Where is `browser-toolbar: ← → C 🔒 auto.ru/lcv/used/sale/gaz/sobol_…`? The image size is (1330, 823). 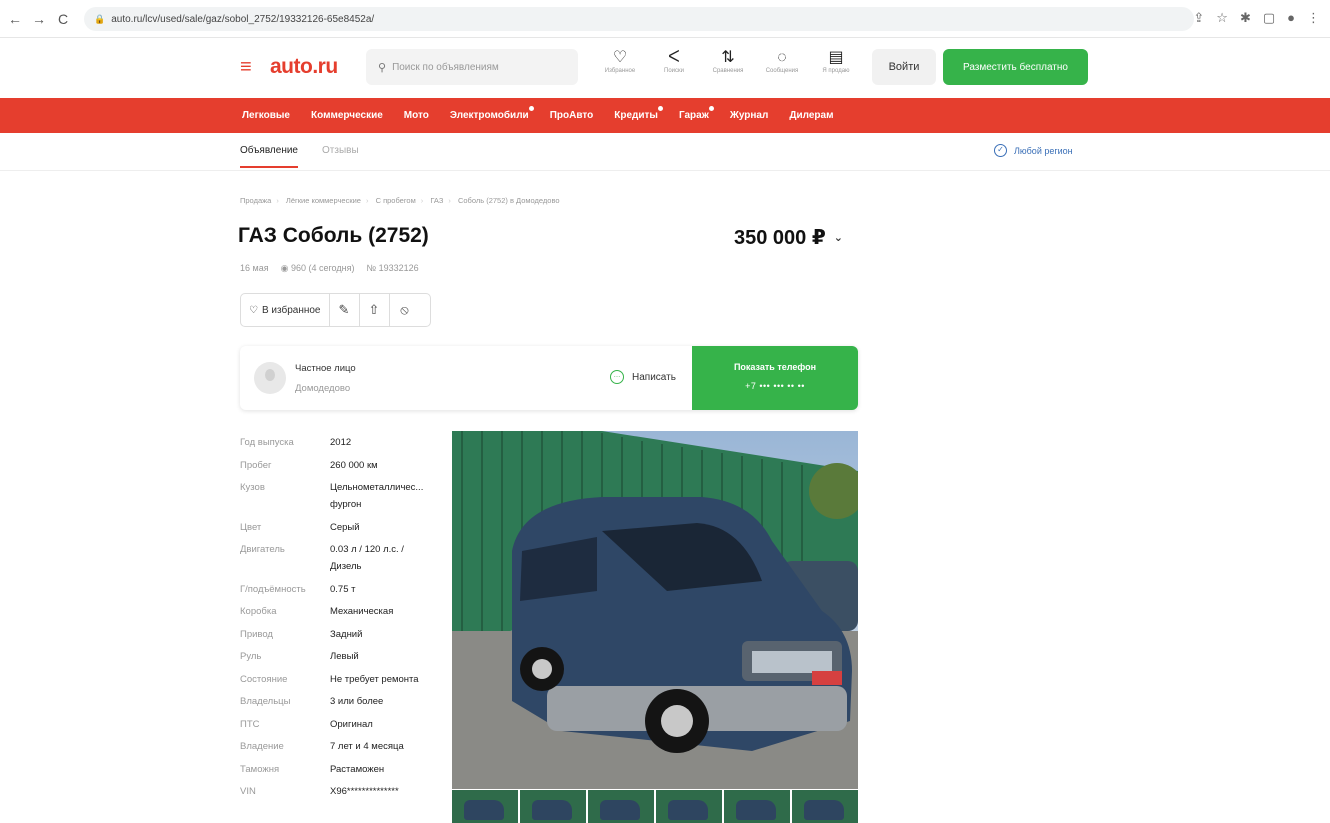
browser-toolbar: ← → C 🔒 auto.ru/lcv/used/sale/gaz/sobol_… is located at coordinates (665, 19).